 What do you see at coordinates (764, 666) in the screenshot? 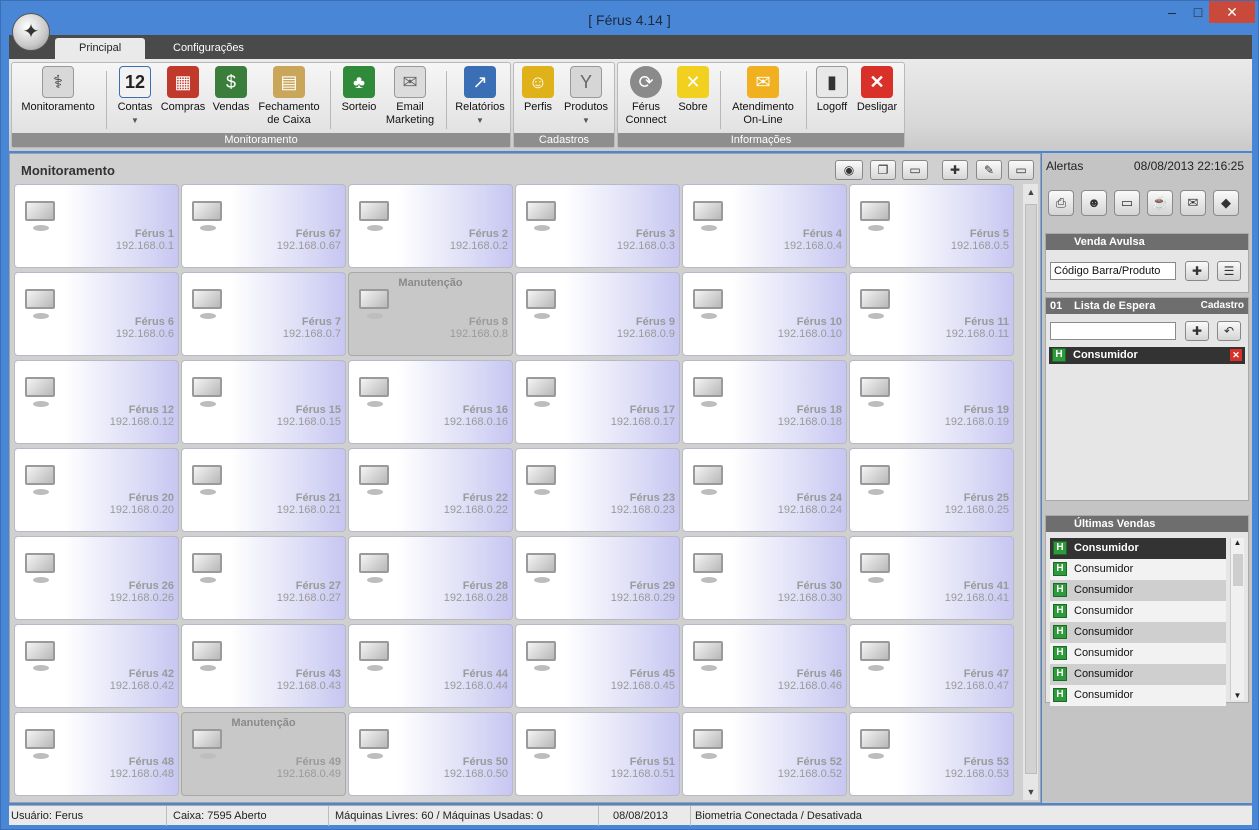
I see `machine-card: Férus 46 192.168.0.46` at bounding box center [764, 666].